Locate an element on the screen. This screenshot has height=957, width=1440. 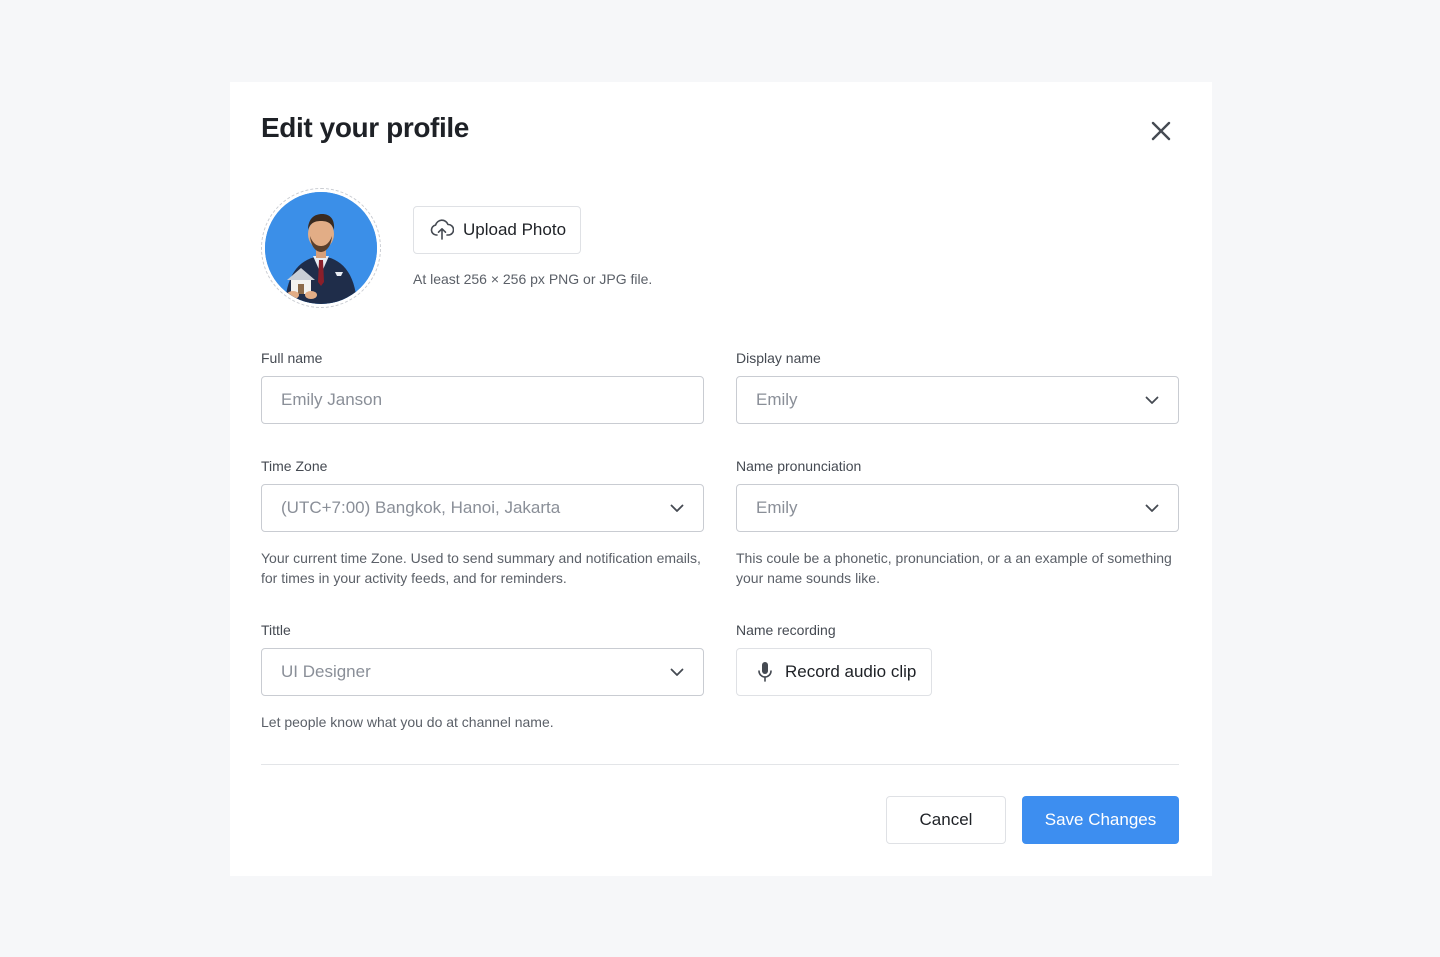
time-zone-value: (UTC+7:00) Bangkok, Hanoi, Jakarta is located at coordinates (421, 507).